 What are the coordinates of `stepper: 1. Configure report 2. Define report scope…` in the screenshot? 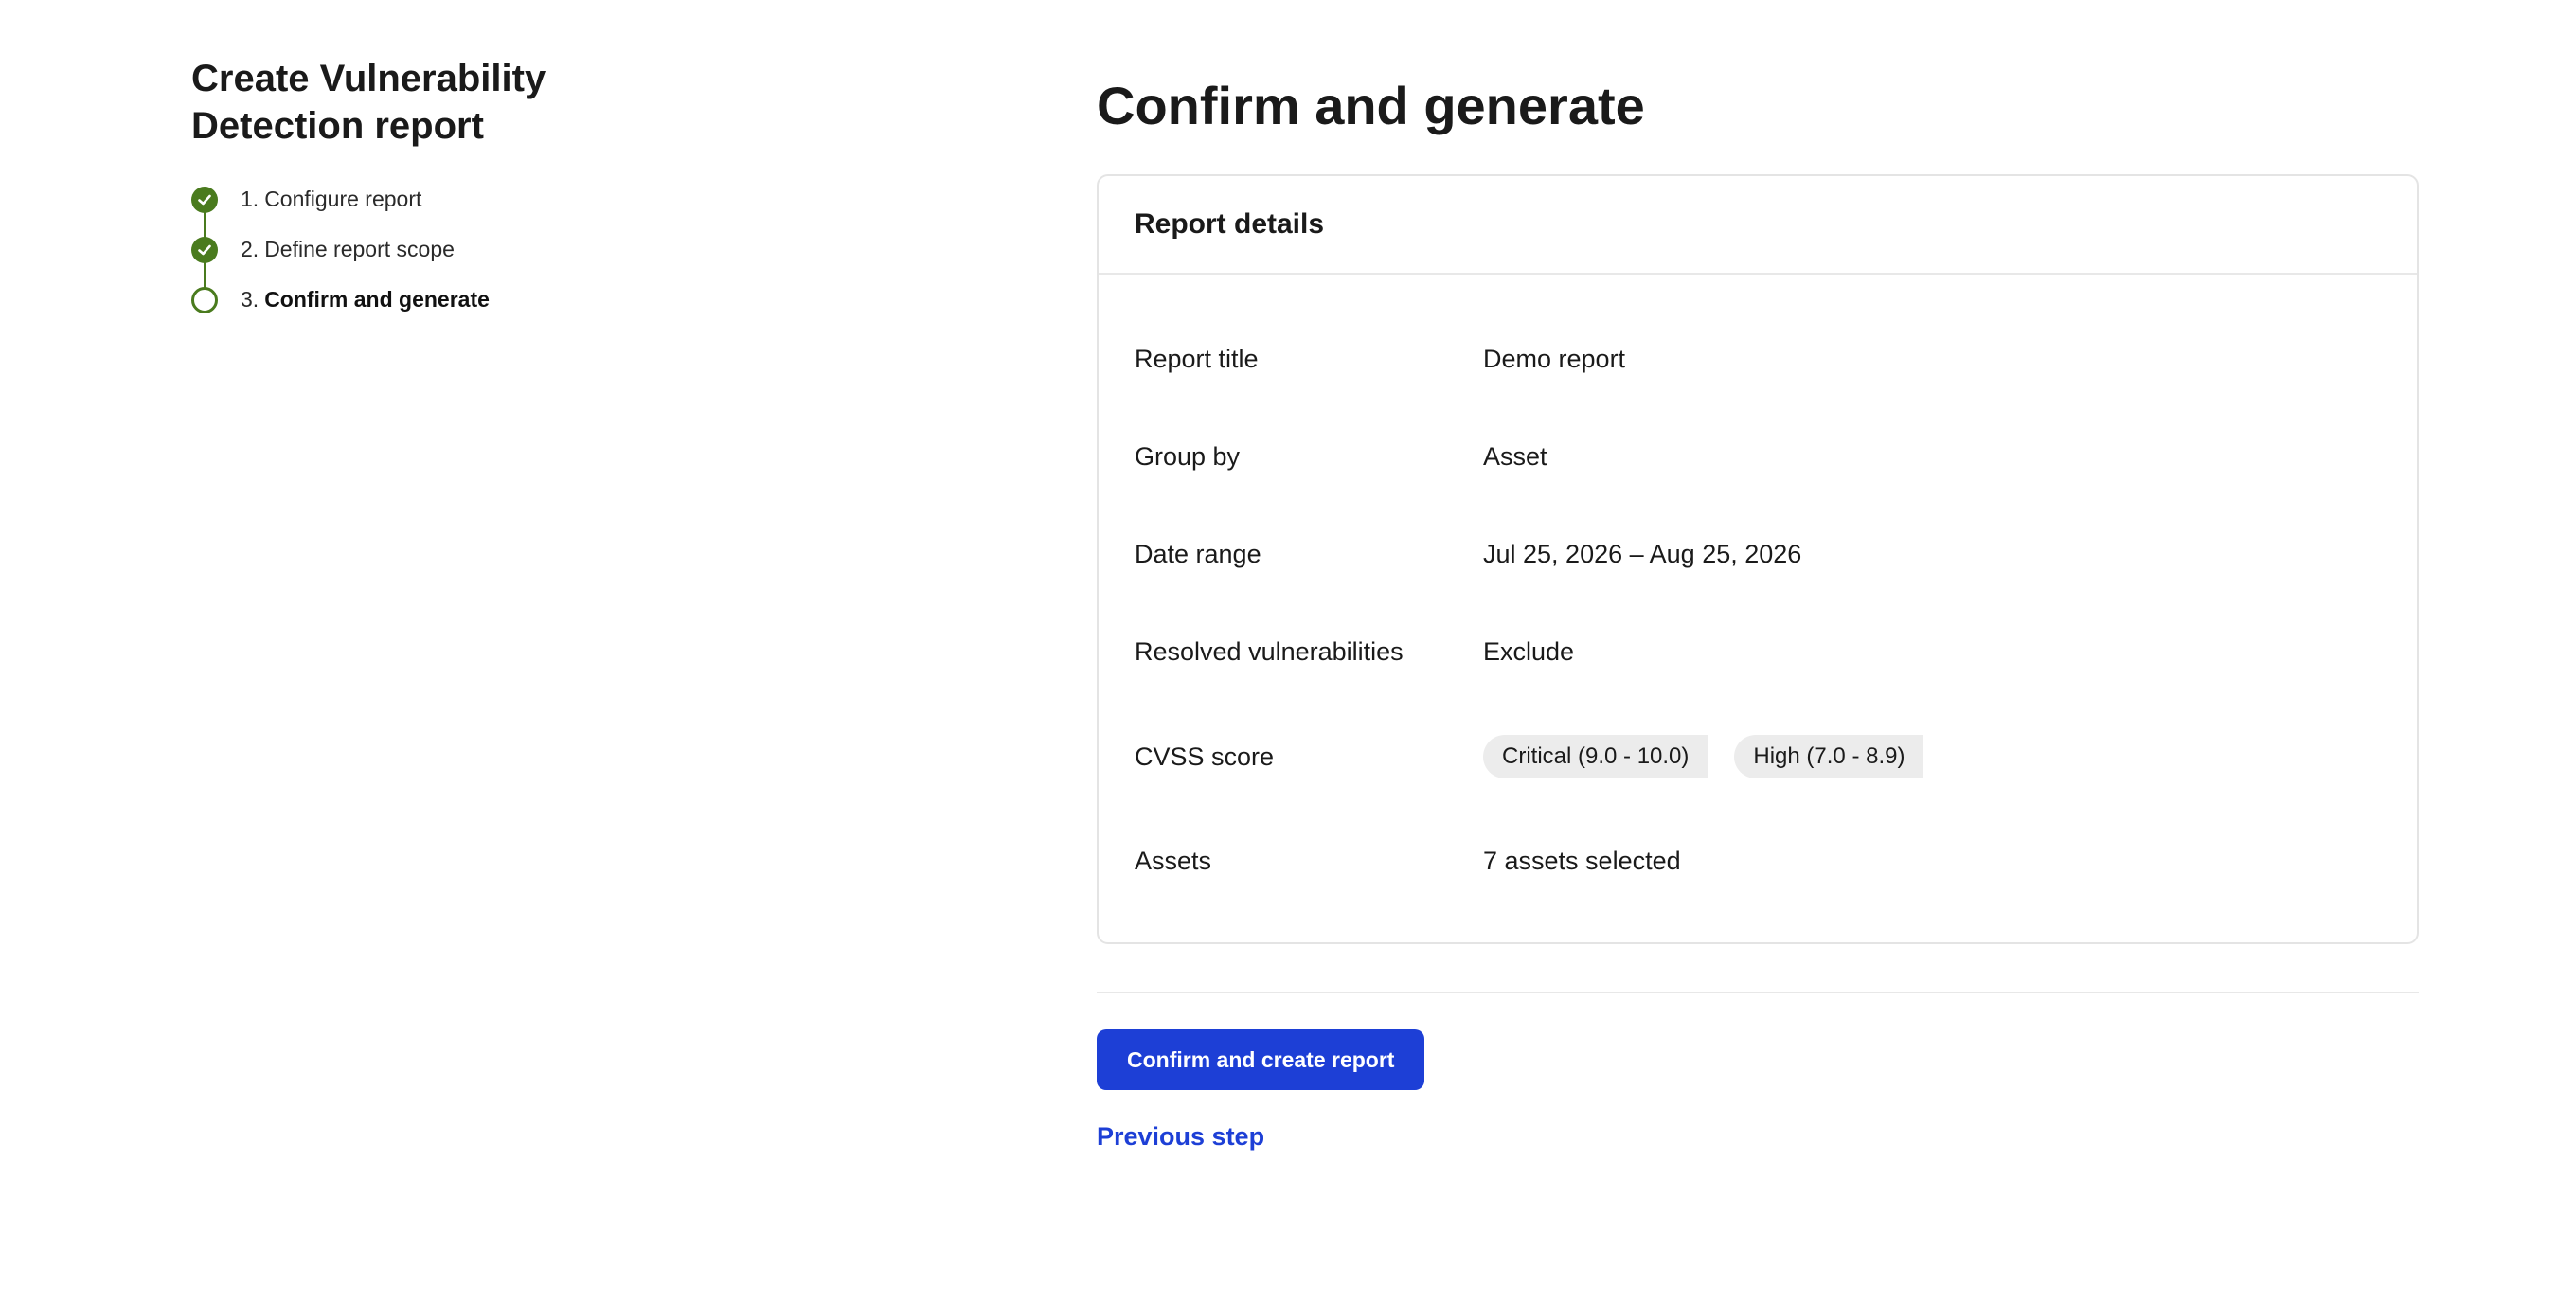 It's located at (456, 259).